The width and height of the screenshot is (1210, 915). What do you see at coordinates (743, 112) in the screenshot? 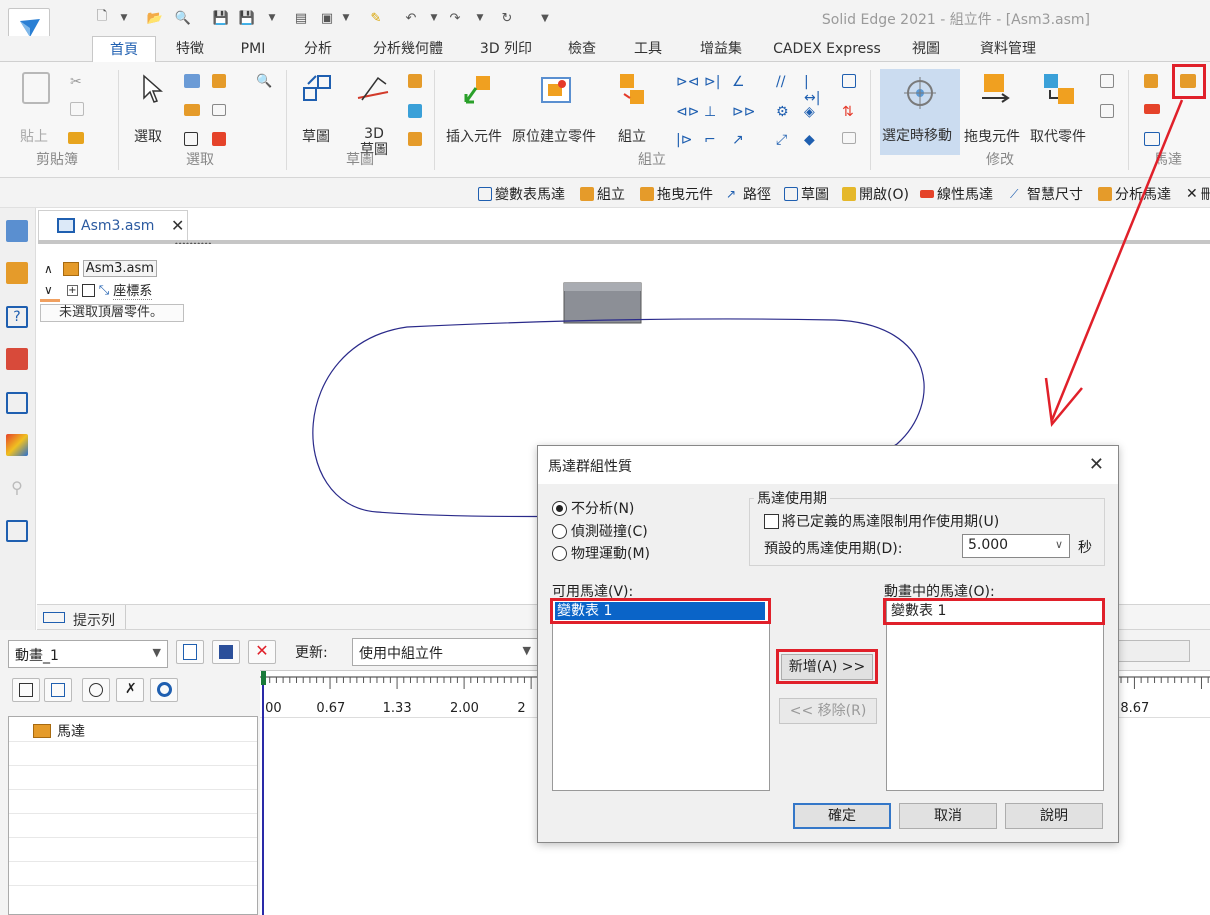
I see `relation-axial-icon: ⊳⊳` at bounding box center [743, 112].